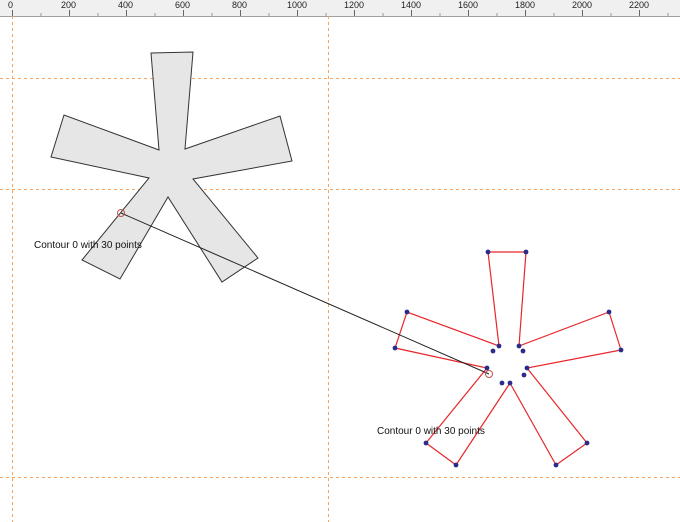 The image size is (680, 522). What do you see at coordinates (297, 5) in the screenshot?
I see `ruler-tick-label: 1000` at bounding box center [297, 5].